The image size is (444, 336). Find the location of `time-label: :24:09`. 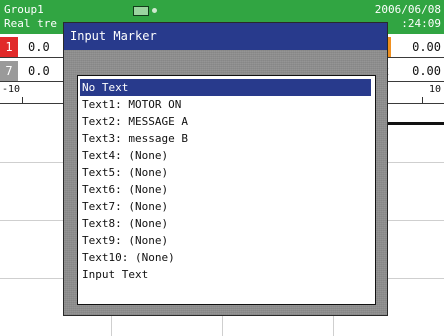

time-label: :24:09 is located at coordinates (421, 23).